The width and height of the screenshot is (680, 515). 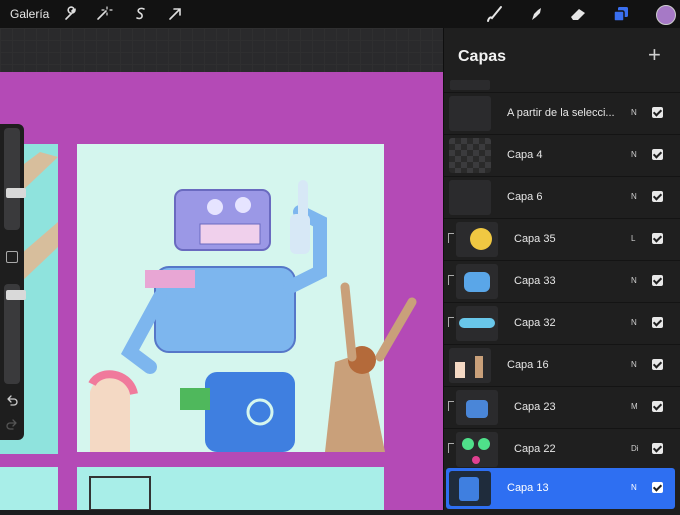 What do you see at coordinates (562, 197) in the screenshot?
I see `layer-row: Capa 6 N` at bounding box center [562, 197].